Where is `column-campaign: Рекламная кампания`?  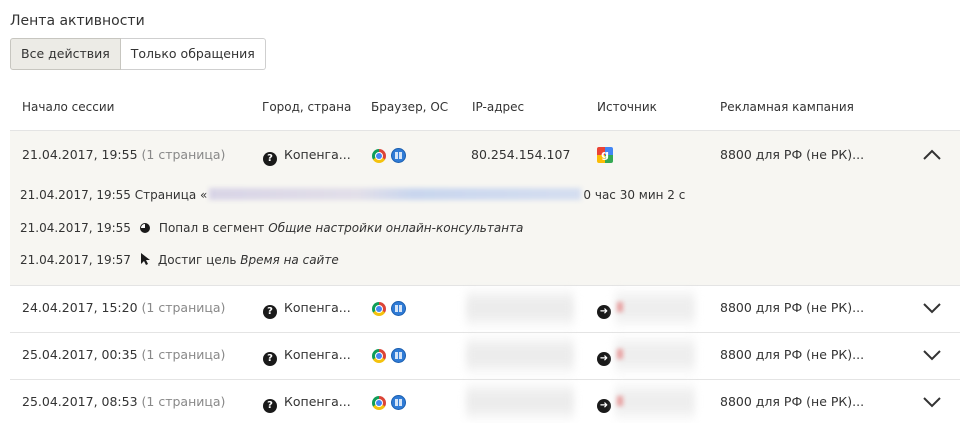 column-campaign: Рекламная кампания is located at coordinates (787, 107).